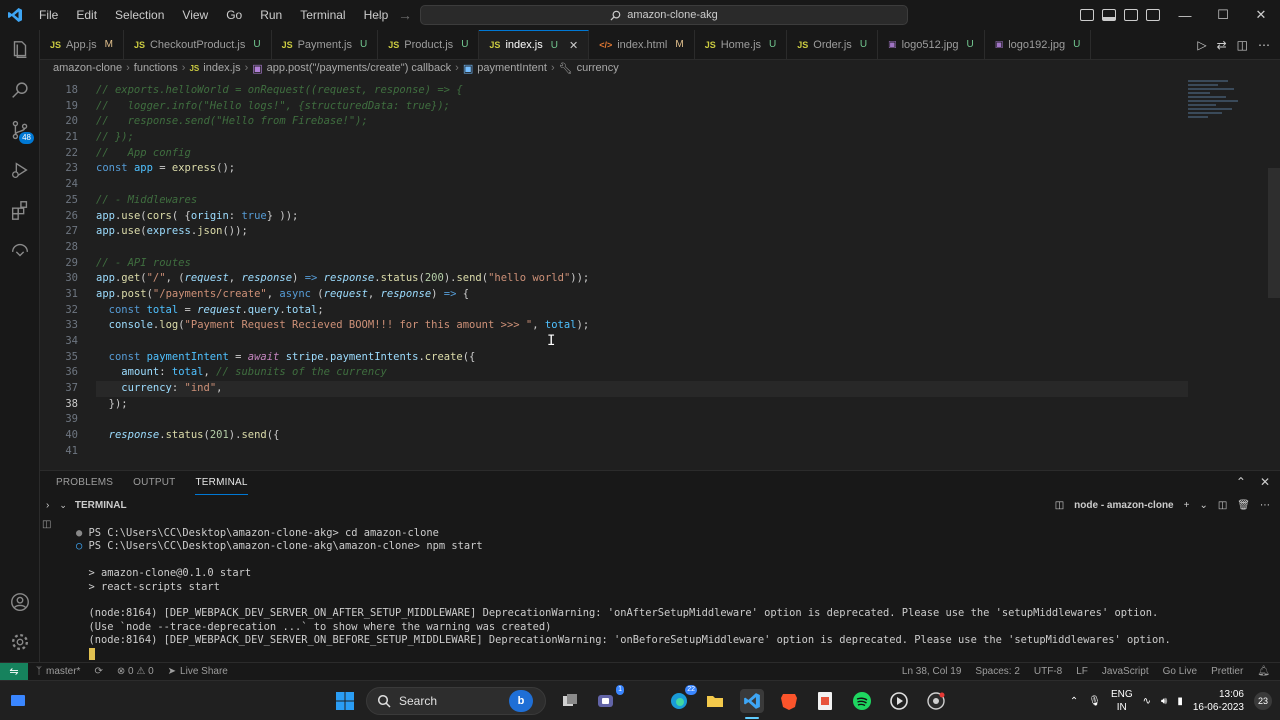 The image size is (1280, 720). What do you see at coordinates (833, 44) in the screenshot?
I see `tab-order-js: JS Order.js U` at bounding box center [833, 44].